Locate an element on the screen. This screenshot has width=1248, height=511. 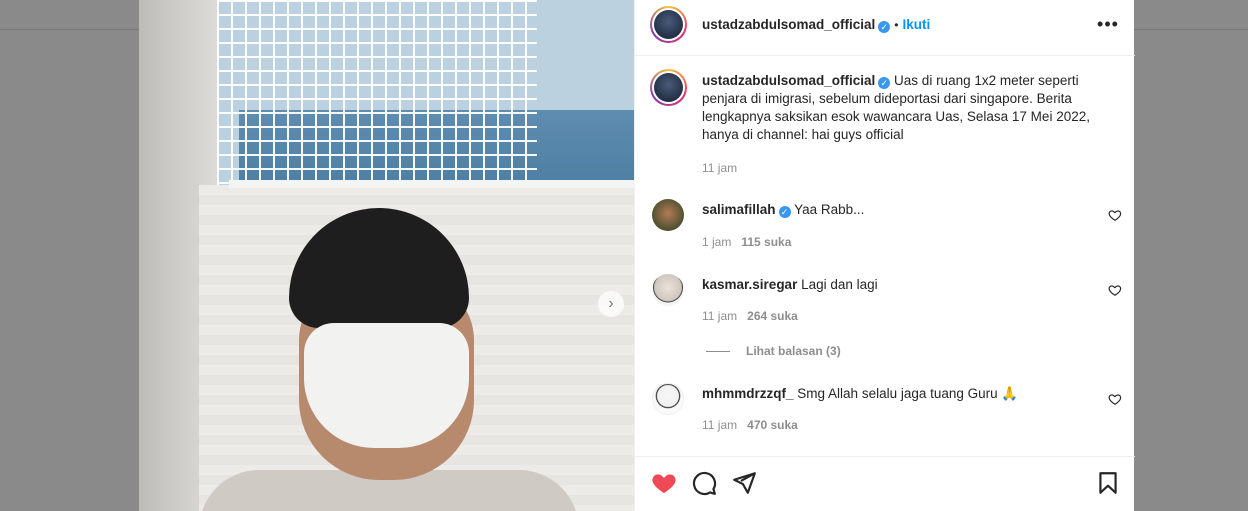
chevron-right-icon: › is located at coordinates (611, 303).